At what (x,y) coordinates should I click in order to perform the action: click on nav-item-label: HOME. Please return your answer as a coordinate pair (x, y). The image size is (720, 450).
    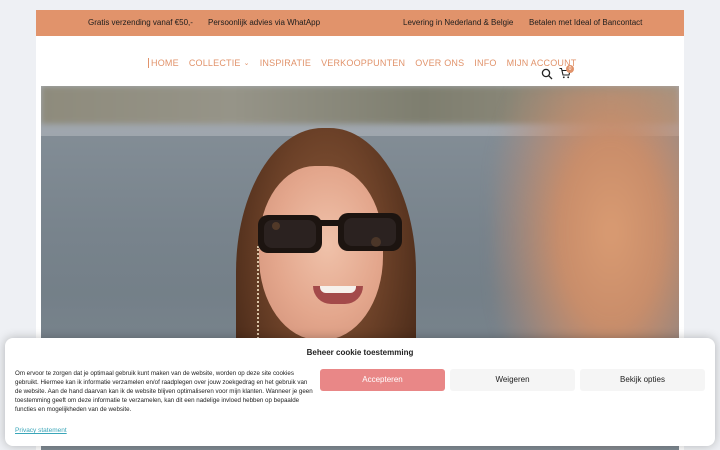
    Looking at the image, I should click on (165, 63).